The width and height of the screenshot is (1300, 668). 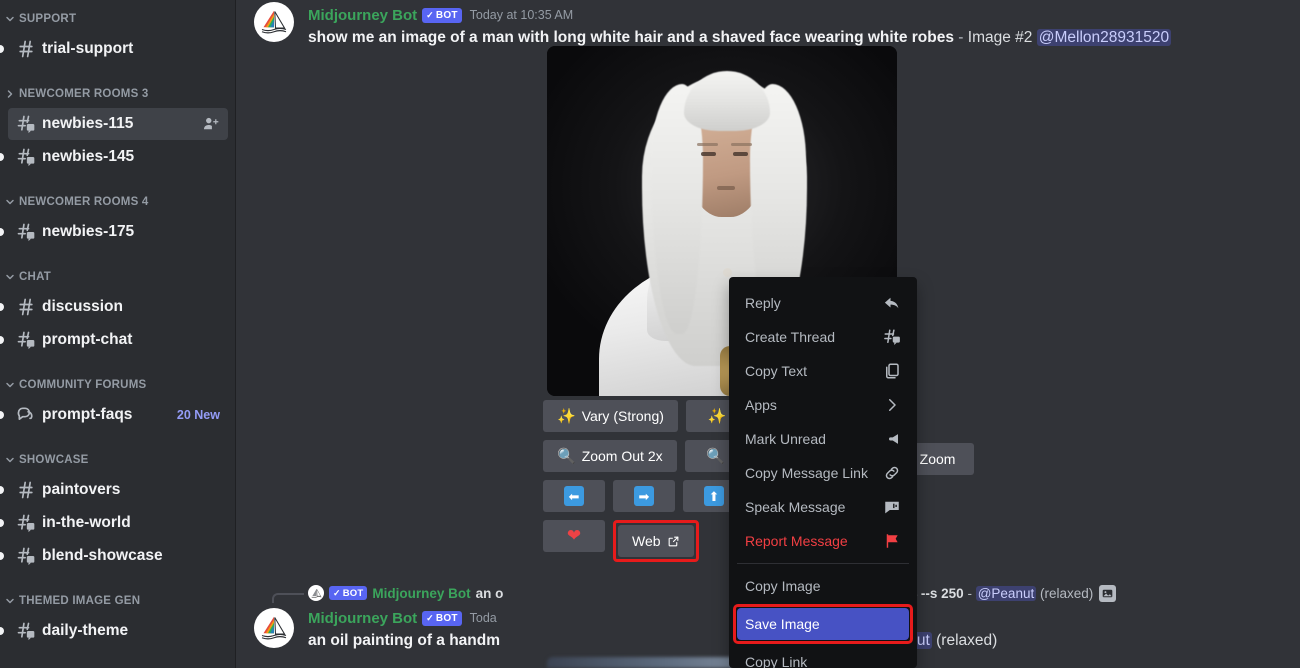 I want to click on reply-avatar, so click(x=316, y=593).